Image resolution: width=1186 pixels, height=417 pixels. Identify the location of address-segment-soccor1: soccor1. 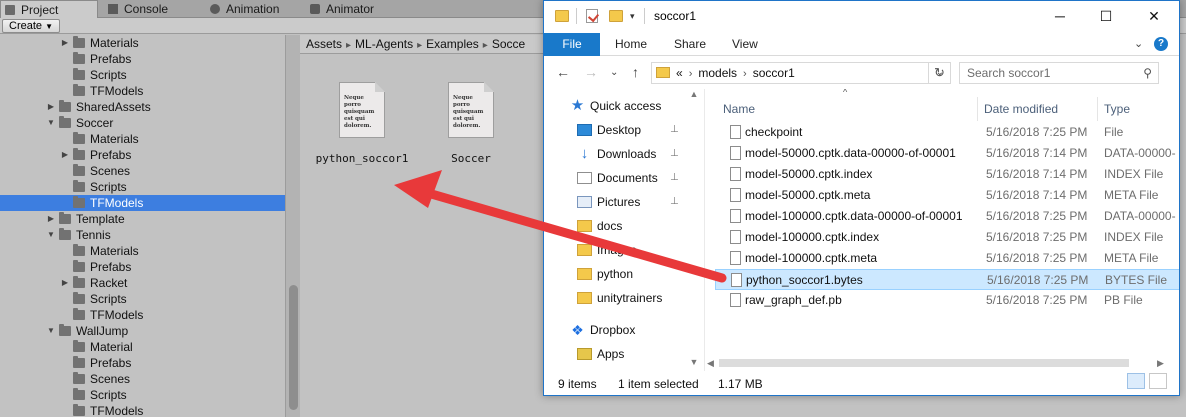
(774, 73).